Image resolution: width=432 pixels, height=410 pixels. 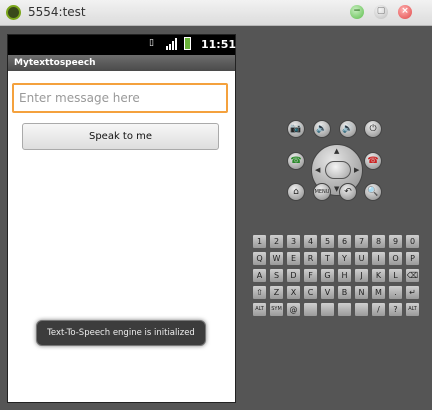 What do you see at coordinates (395, 258) in the screenshot?
I see `keyboard-key: O` at bounding box center [395, 258].